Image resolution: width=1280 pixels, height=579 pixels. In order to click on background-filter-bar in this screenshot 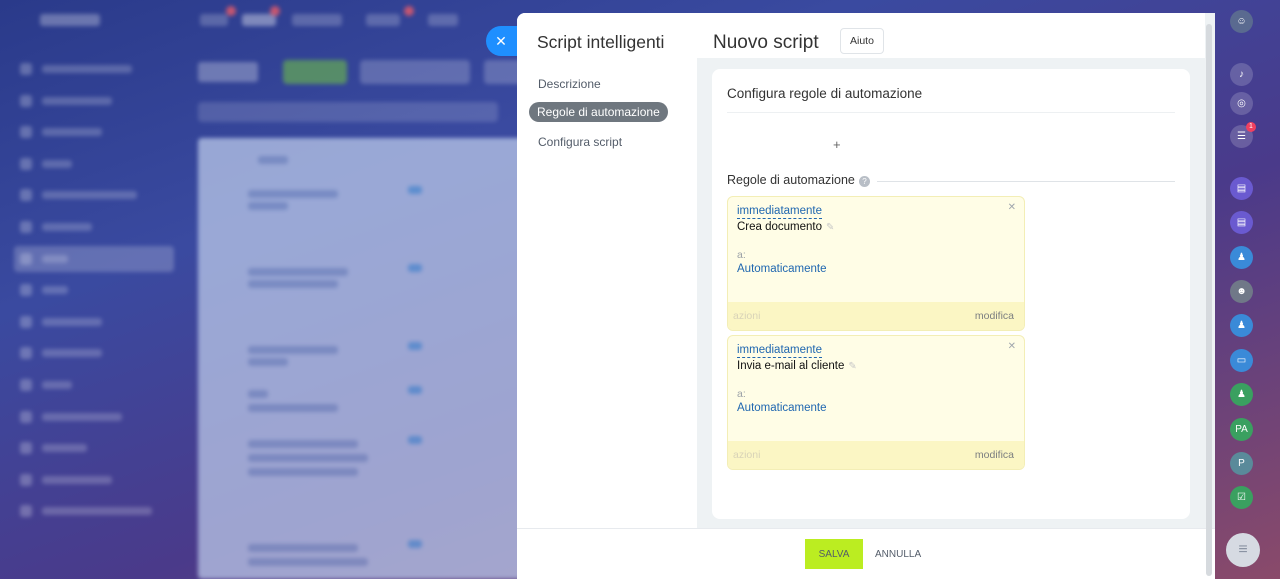, I will do `click(348, 112)`.